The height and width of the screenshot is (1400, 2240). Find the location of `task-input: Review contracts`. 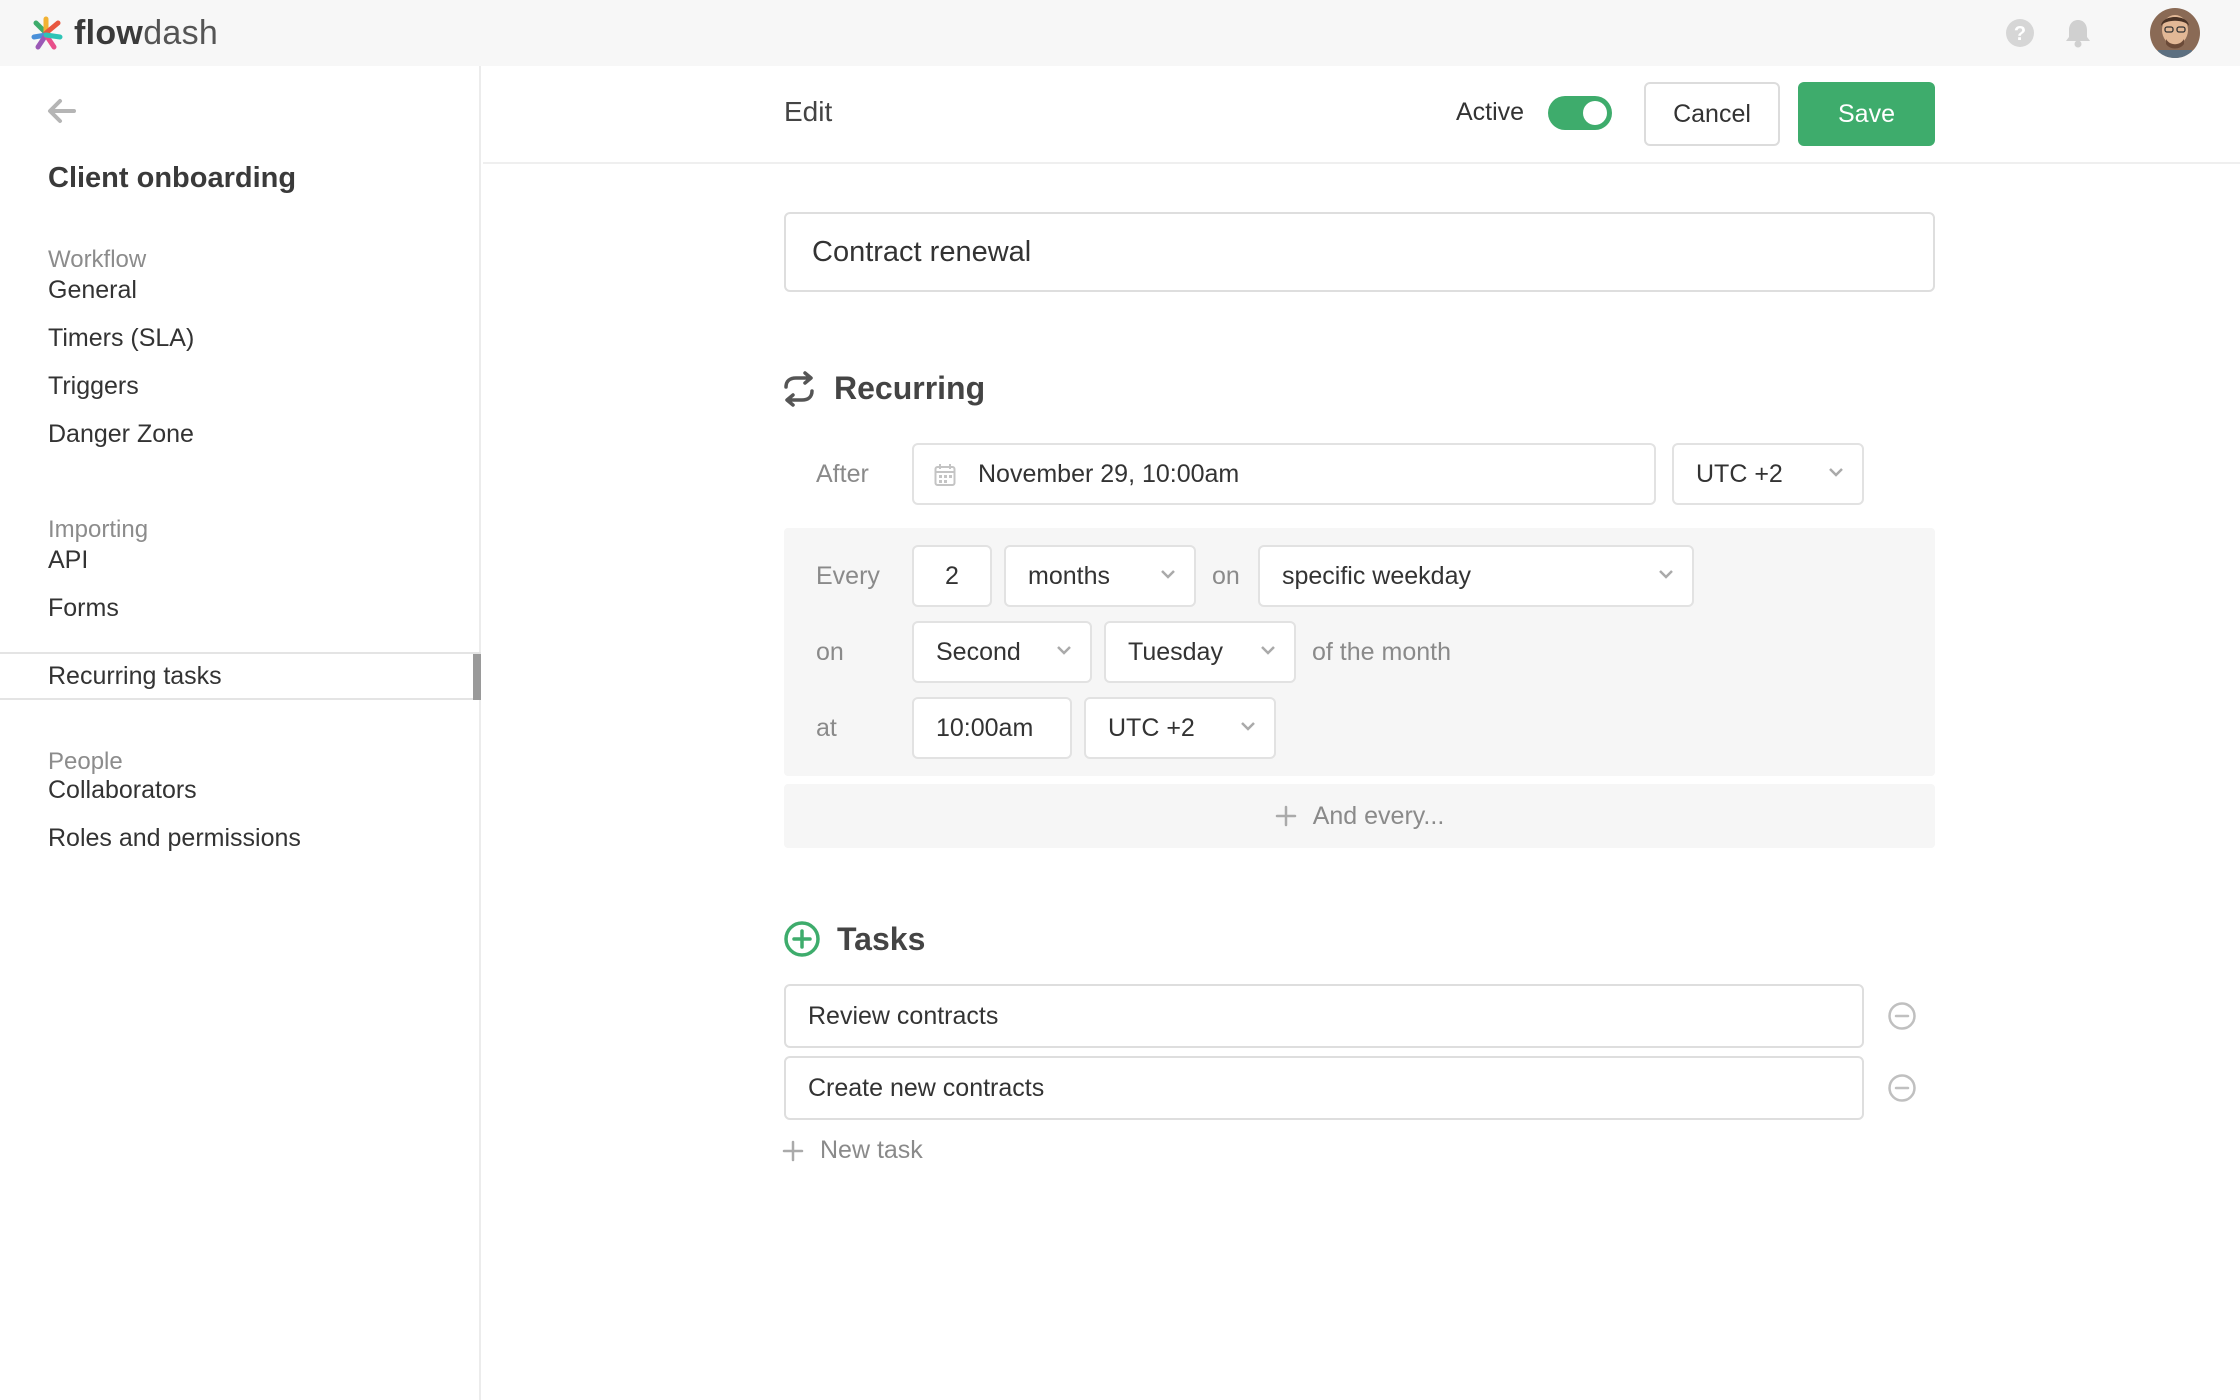

task-input: Review contracts is located at coordinates (1324, 1016).